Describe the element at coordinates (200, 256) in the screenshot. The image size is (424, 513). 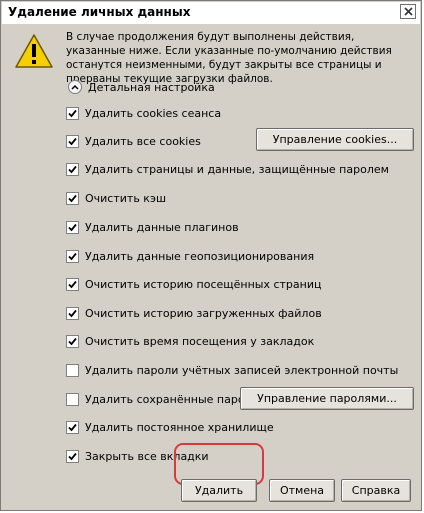
I see `option-label: Удалить данные геопозиционирования` at that location.